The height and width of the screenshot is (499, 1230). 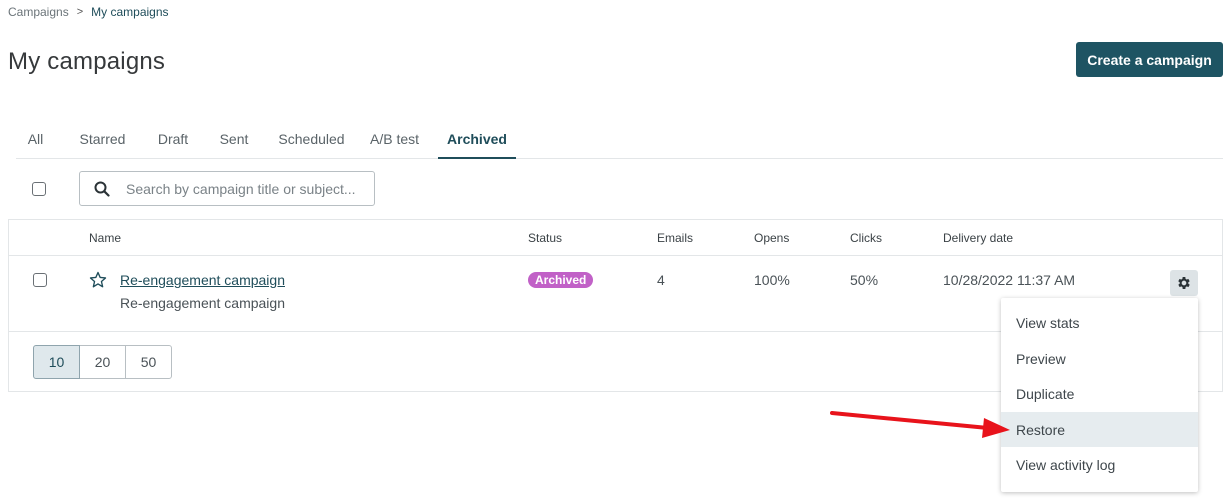 I want to click on search-icon, so click(x=102, y=189).